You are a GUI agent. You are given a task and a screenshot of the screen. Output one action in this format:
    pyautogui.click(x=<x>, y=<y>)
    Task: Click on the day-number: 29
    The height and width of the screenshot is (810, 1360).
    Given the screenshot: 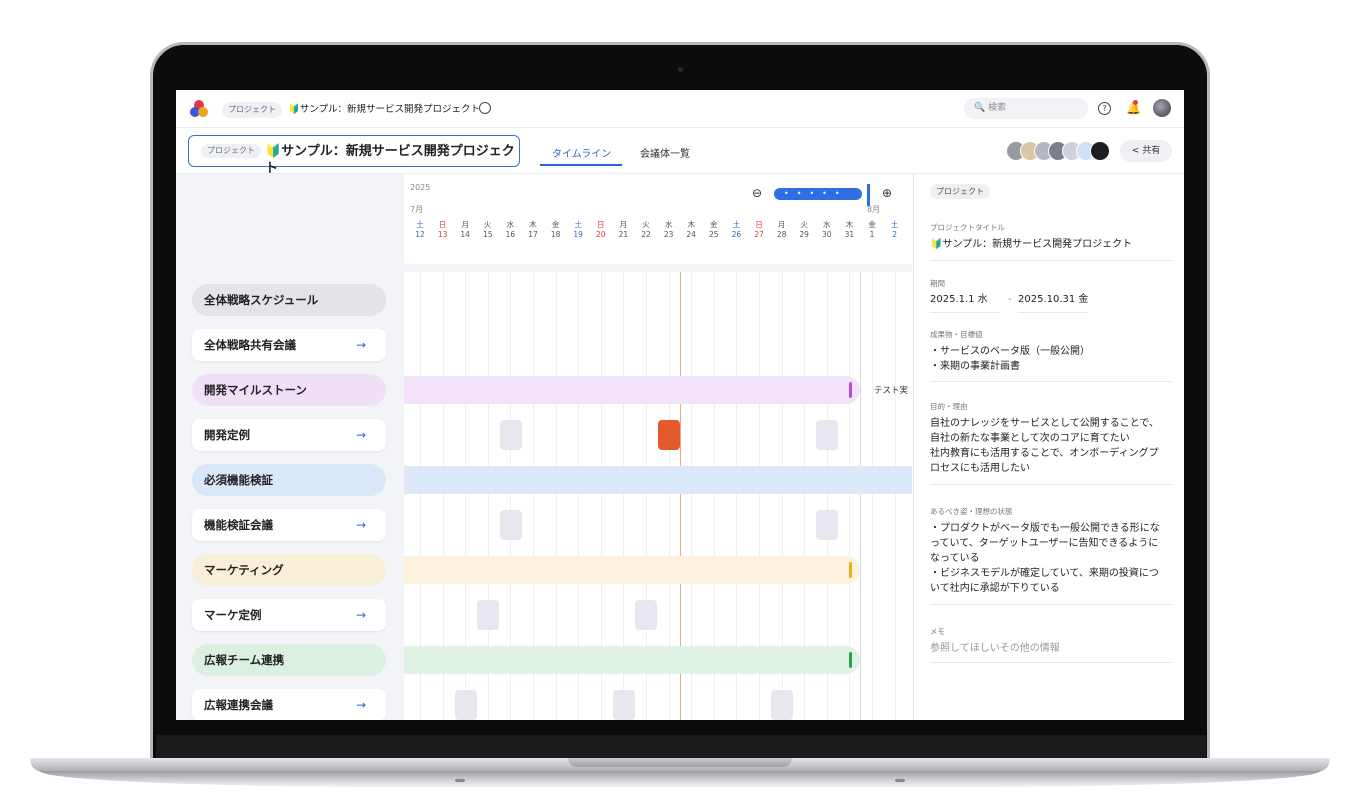 What is the action you would take?
    pyautogui.click(x=804, y=234)
    